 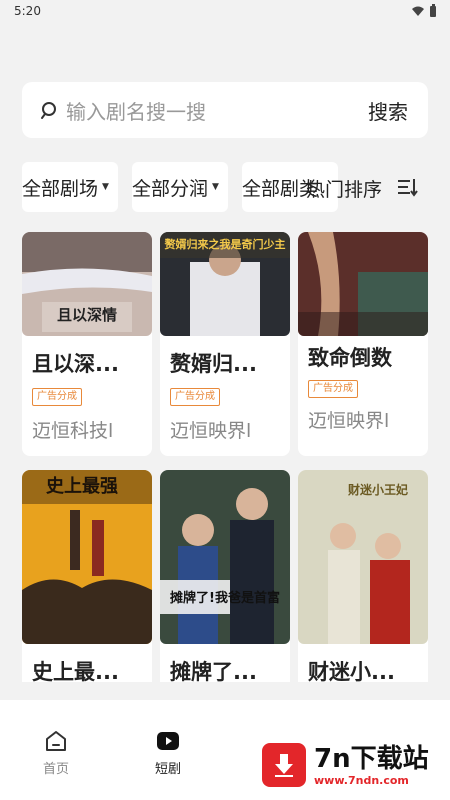 What do you see at coordinates (350, 358) in the screenshot?
I see `drama-title: 致命倒数` at bounding box center [350, 358].